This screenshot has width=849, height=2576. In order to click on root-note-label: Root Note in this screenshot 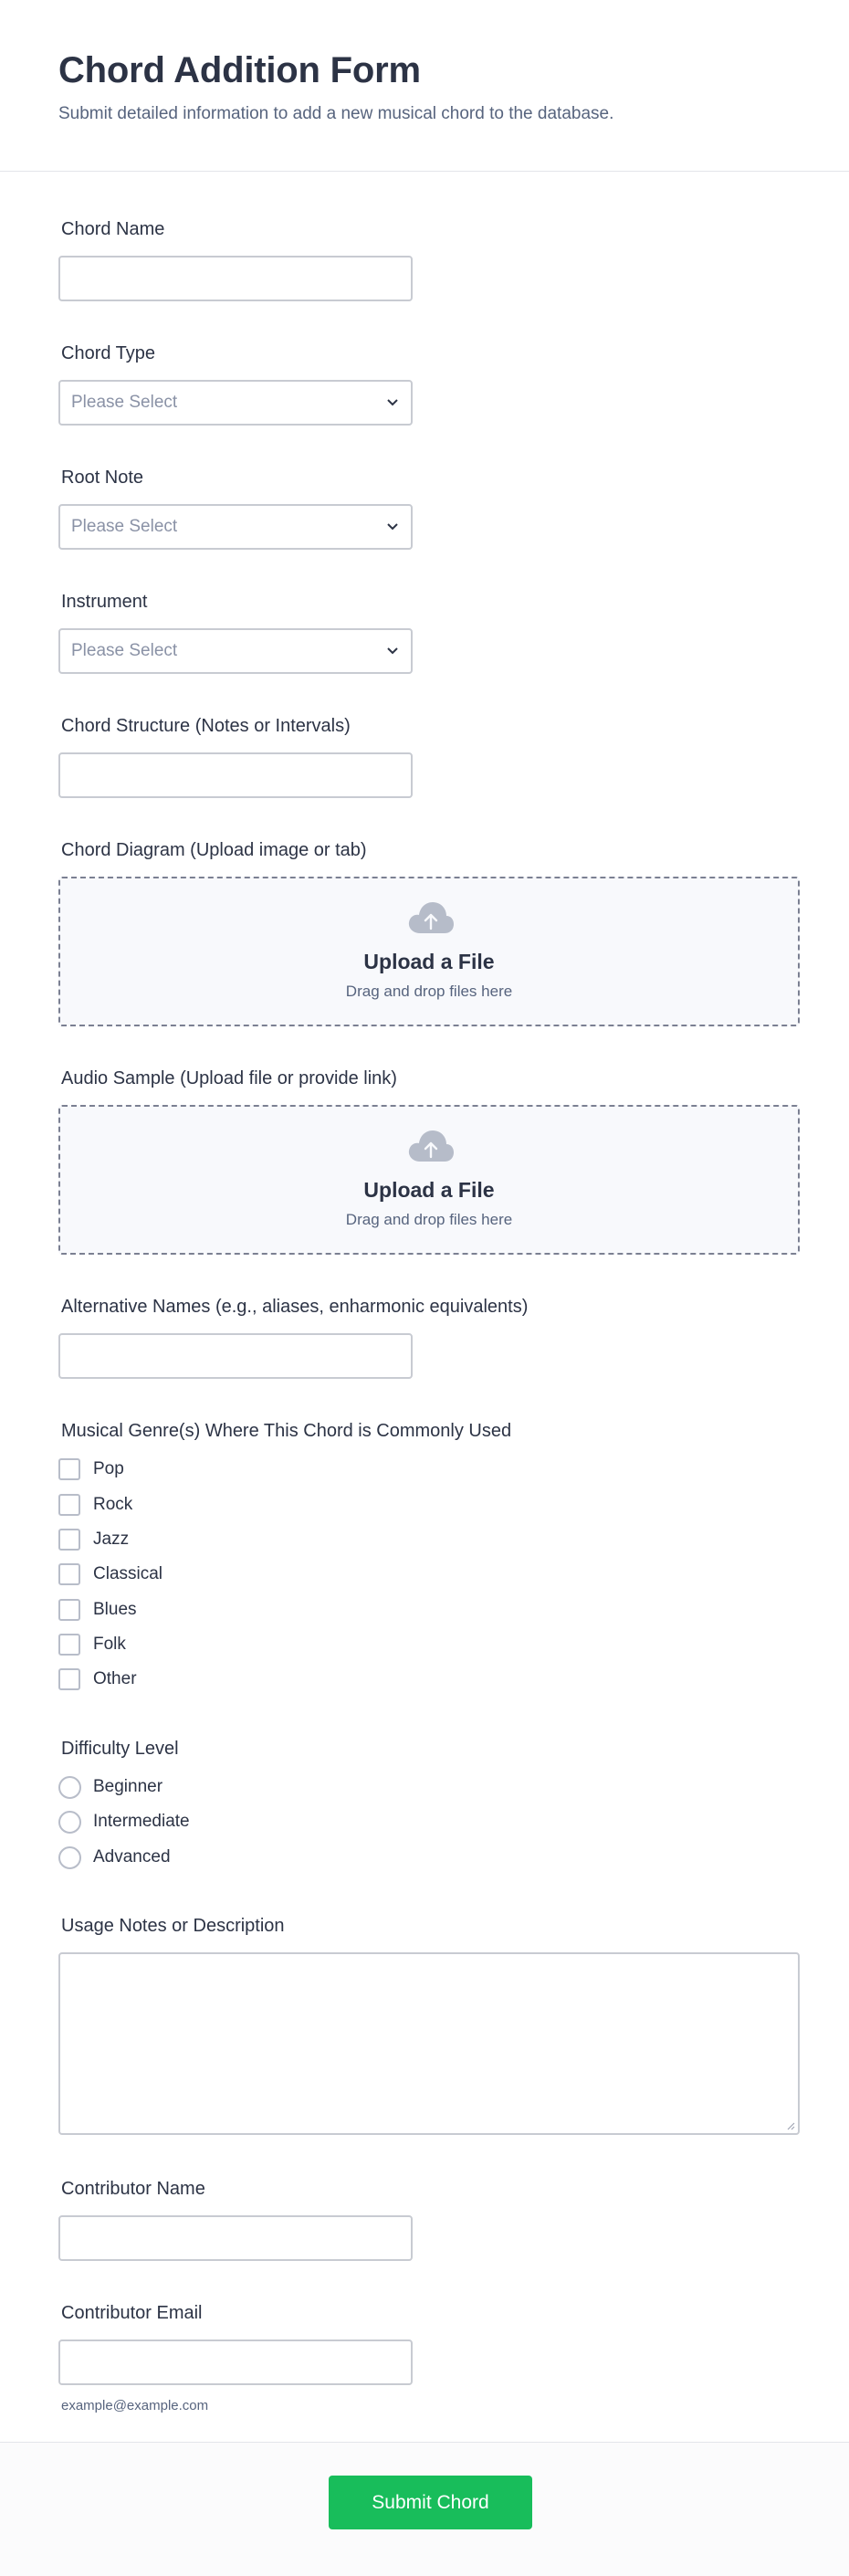, I will do `click(102, 478)`.